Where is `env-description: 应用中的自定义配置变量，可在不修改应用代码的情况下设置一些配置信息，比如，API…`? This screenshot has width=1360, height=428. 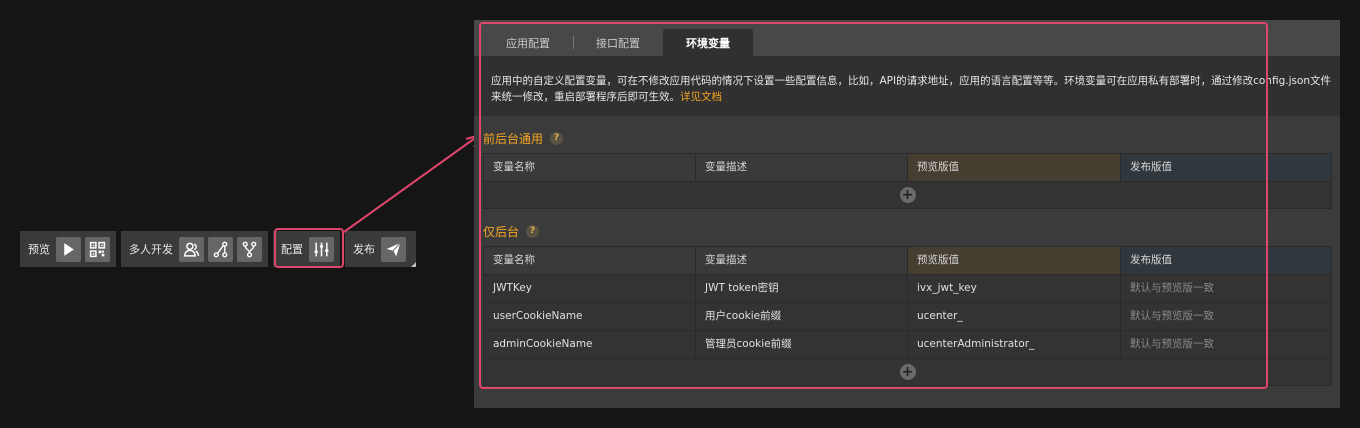 env-description: 应用中的自定义配置变量，可在不修改应用代码的情况下设置一些配置信息，比如，API… is located at coordinates (907, 86).